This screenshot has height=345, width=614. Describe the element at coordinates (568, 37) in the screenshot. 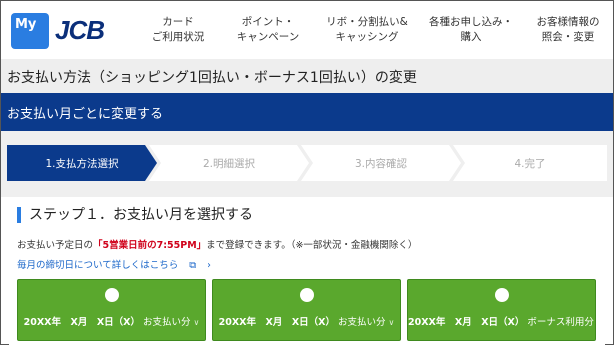

I see `nav-label-line2: 照会・変更` at that location.